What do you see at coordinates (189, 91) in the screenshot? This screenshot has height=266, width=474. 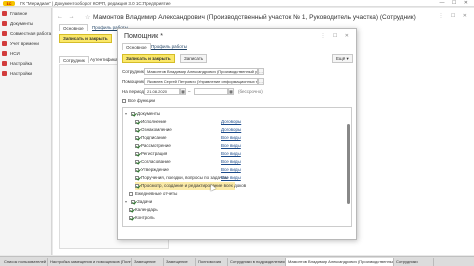 I see `period-dash: –` at bounding box center [189, 91].